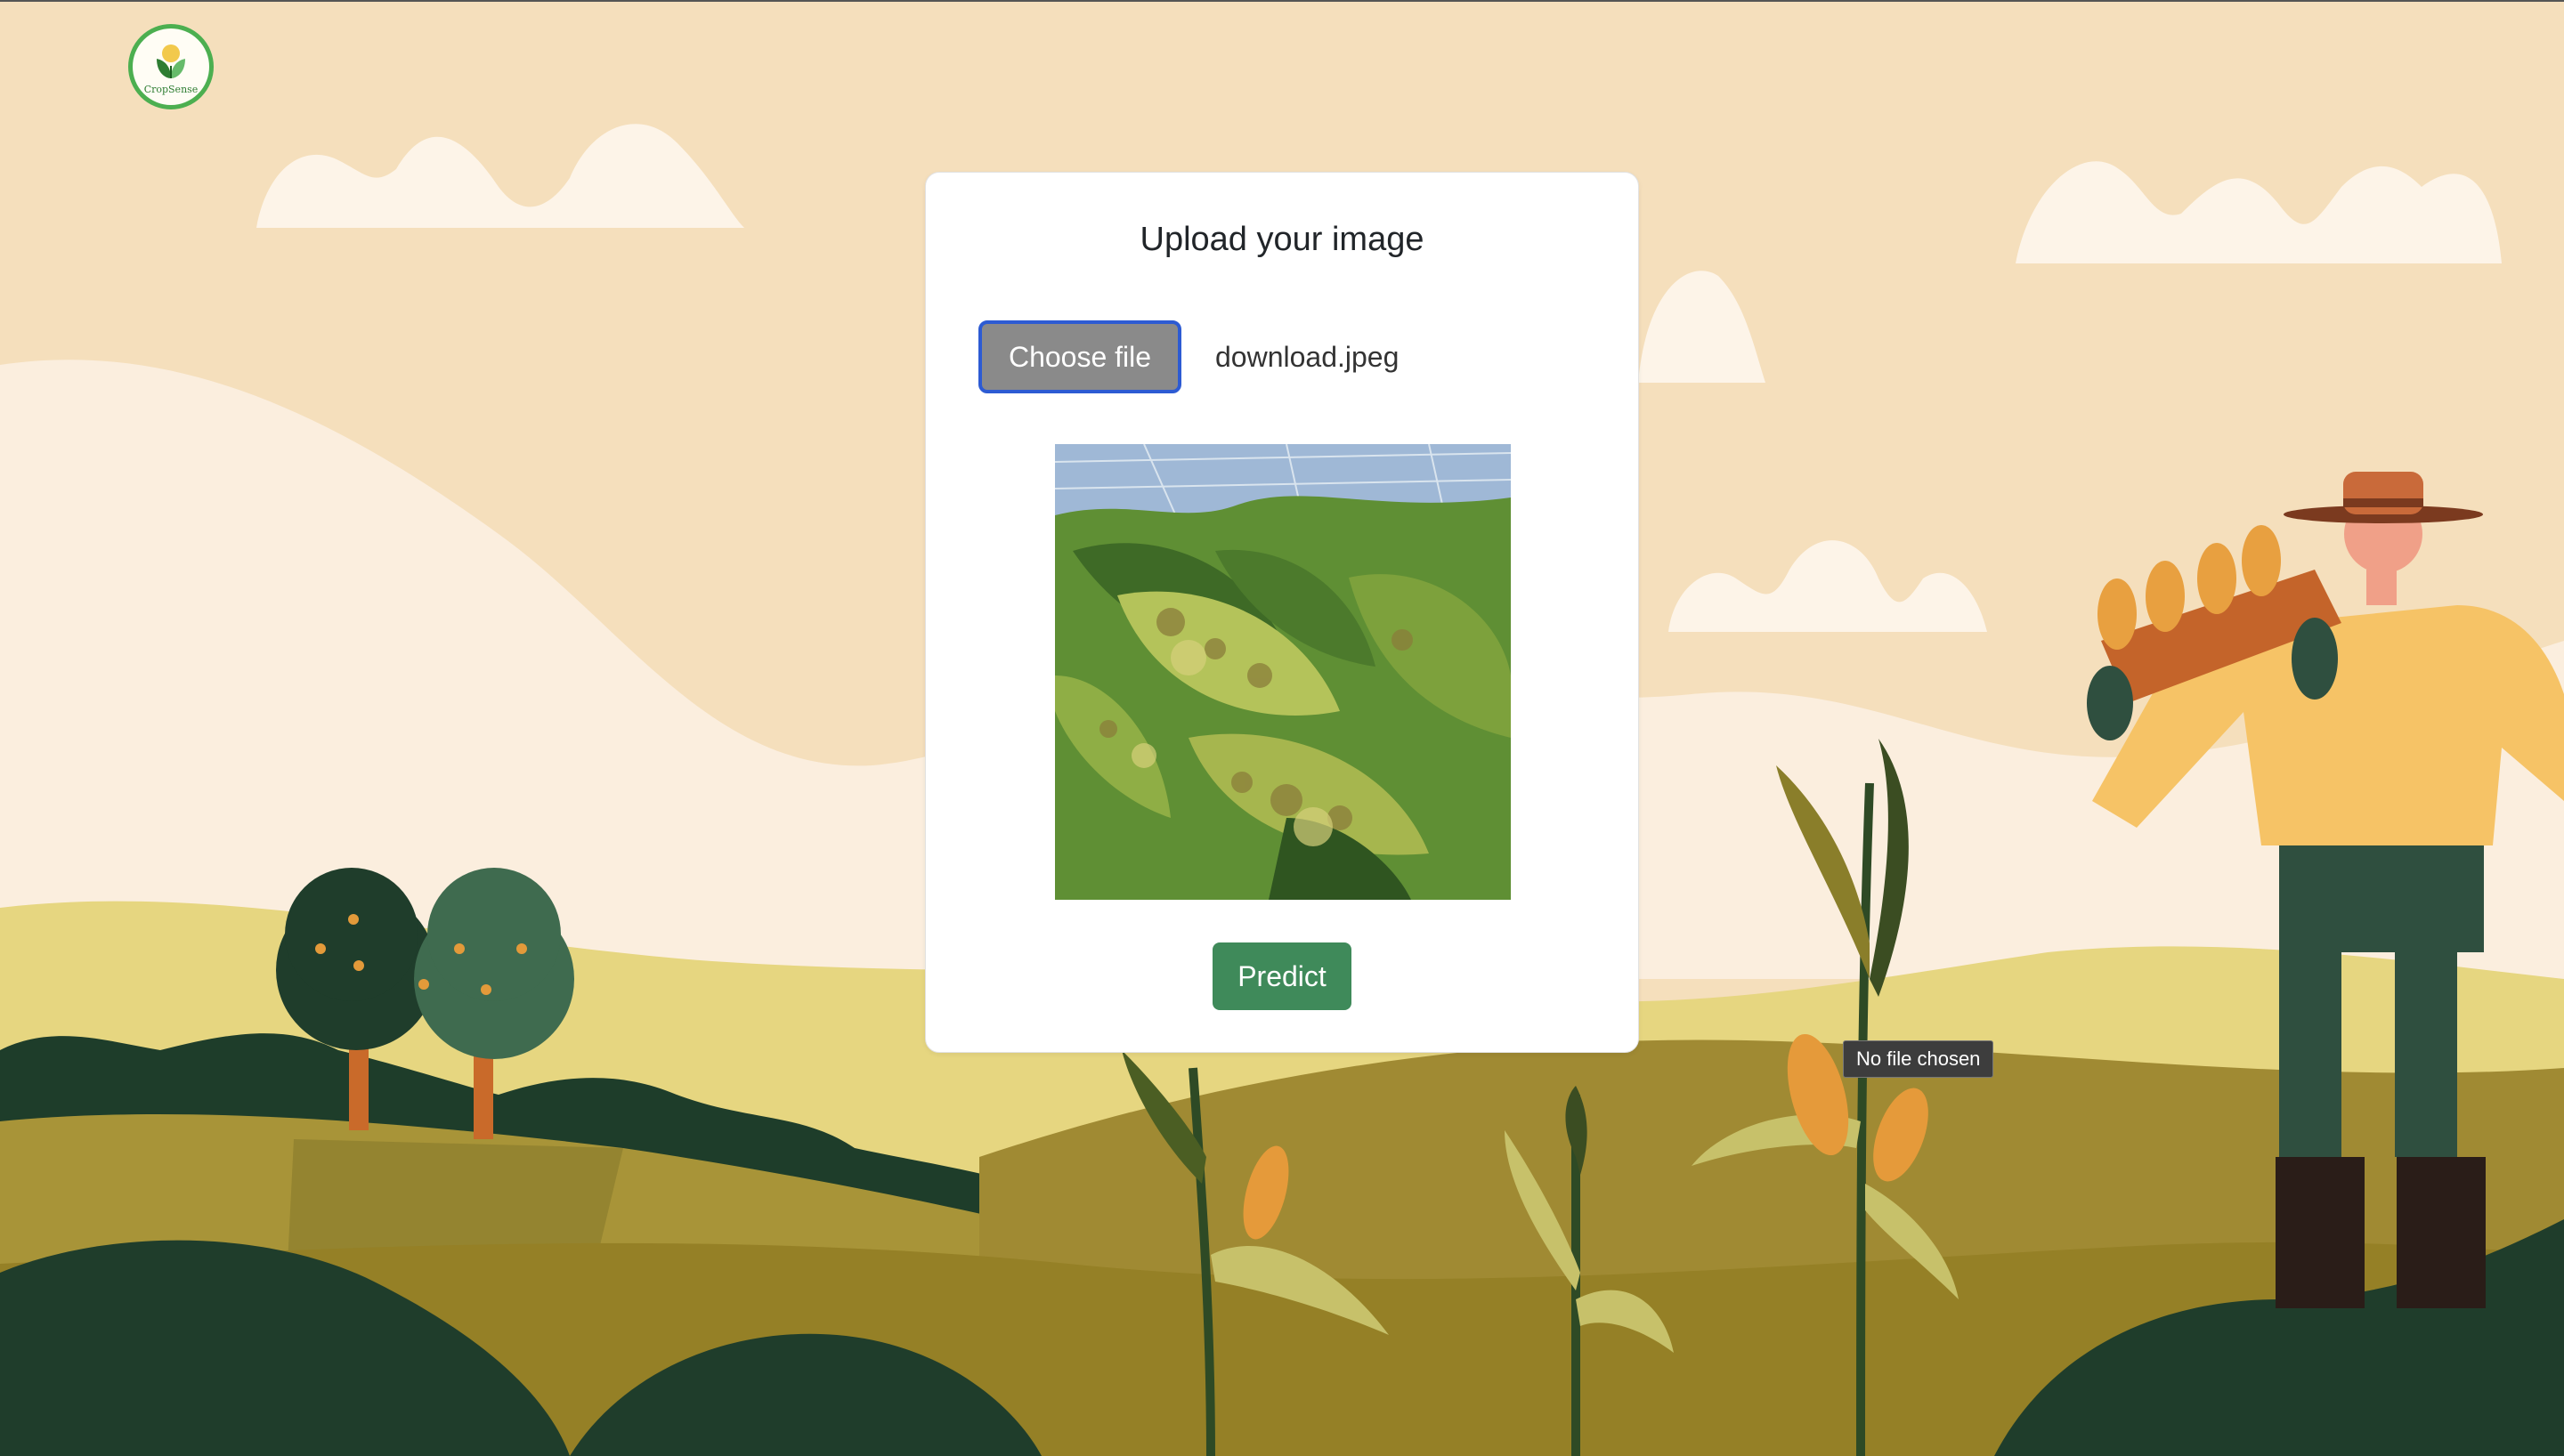 This screenshot has height=1456, width=2564. Describe the element at coordinates (1827, 586) in the screenshot. I see `cloud-middle-right` at that location.